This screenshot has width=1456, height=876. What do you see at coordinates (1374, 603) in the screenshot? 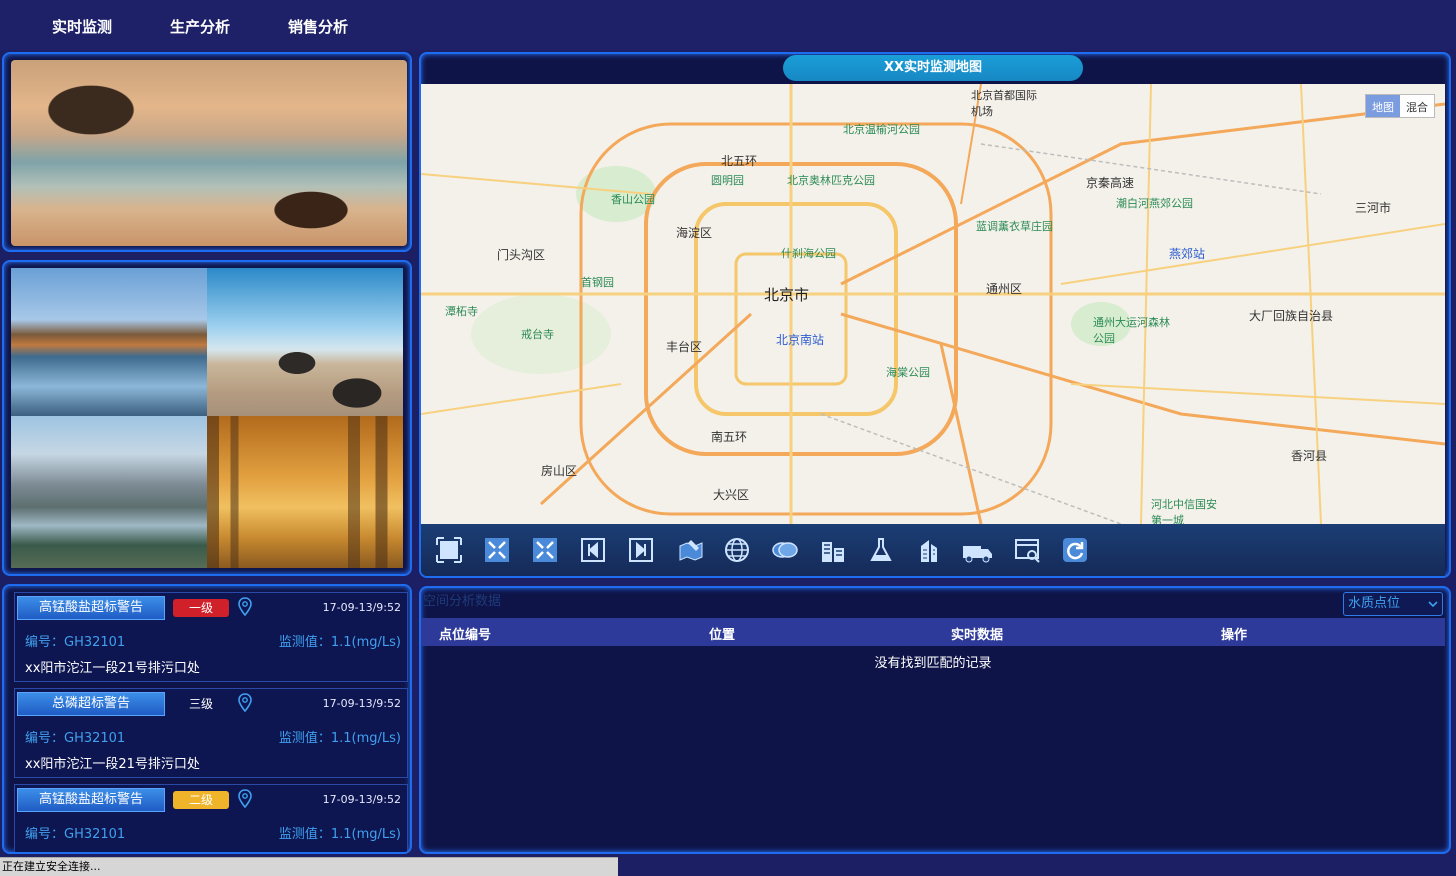
I see `point-type-select-value: 水质点位` at bounding box center [1374, 603].